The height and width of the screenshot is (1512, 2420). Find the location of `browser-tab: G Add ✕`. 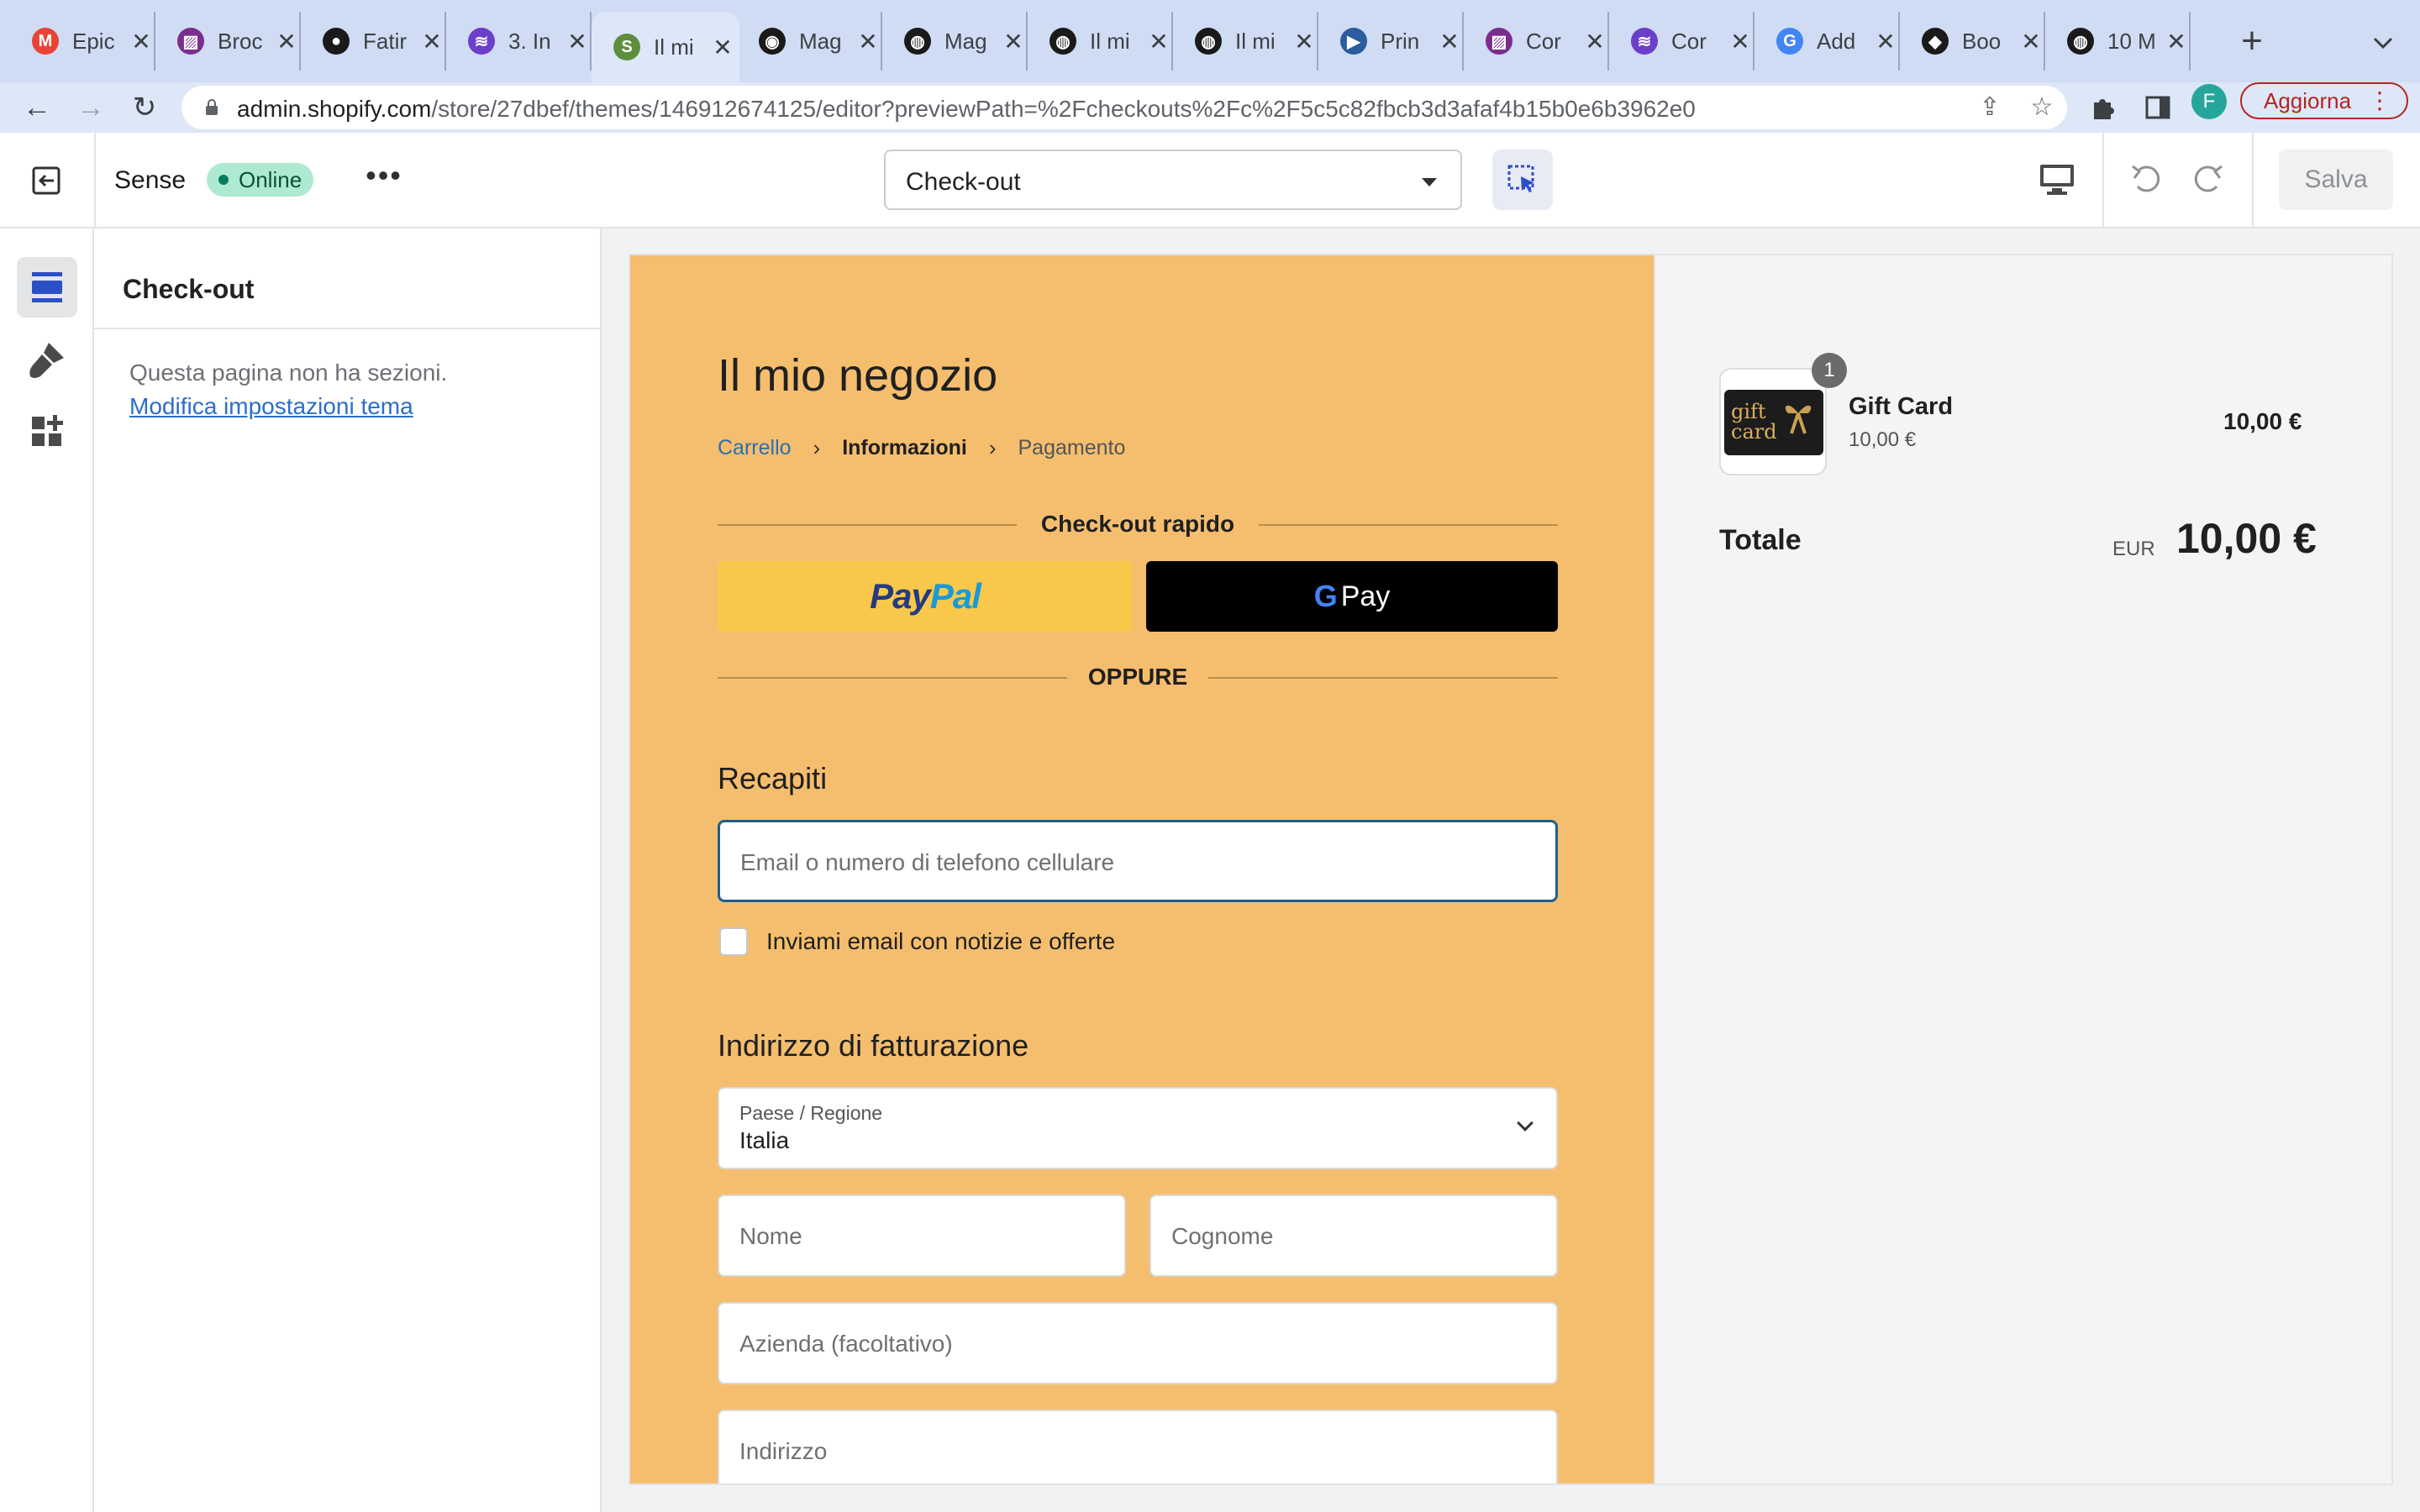

browser-tab: G Add ✕ is located at coordinates (1827, 41).